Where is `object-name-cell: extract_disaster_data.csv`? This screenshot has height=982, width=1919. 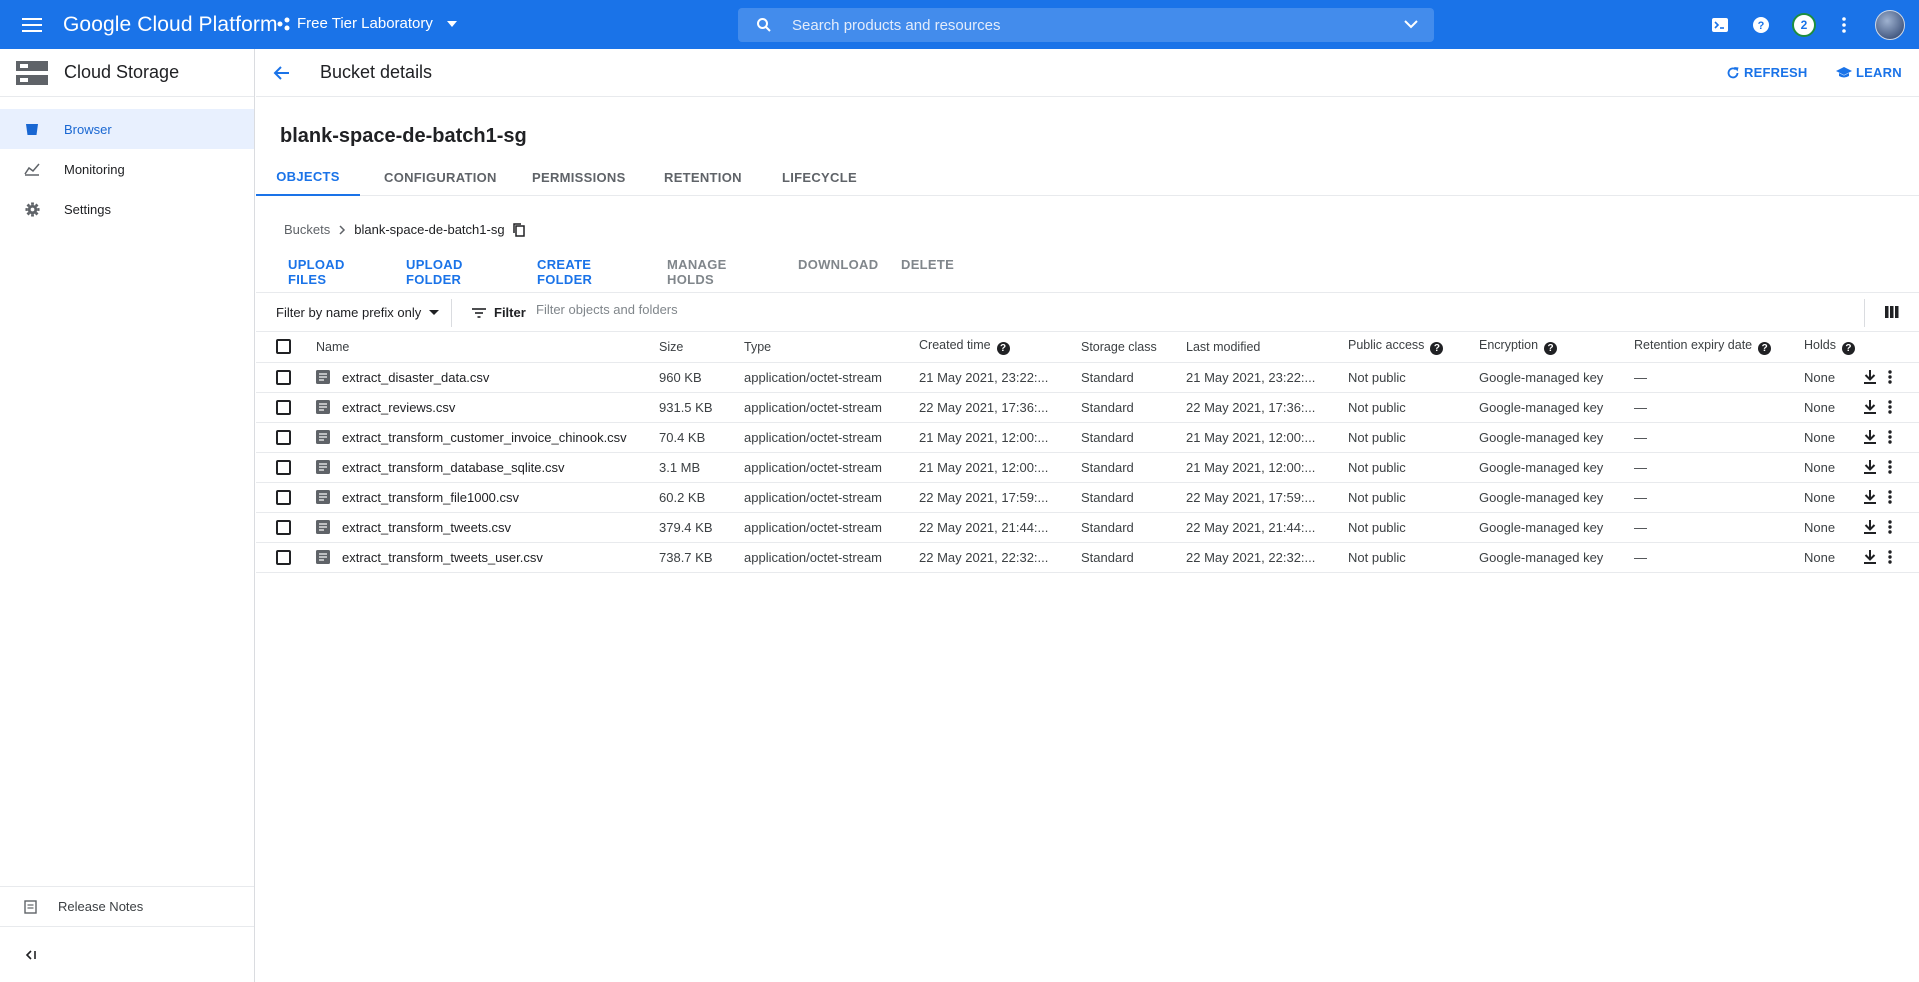 object-name-cell: extract_disaster_data.csv is located at coordinates (487, 377).